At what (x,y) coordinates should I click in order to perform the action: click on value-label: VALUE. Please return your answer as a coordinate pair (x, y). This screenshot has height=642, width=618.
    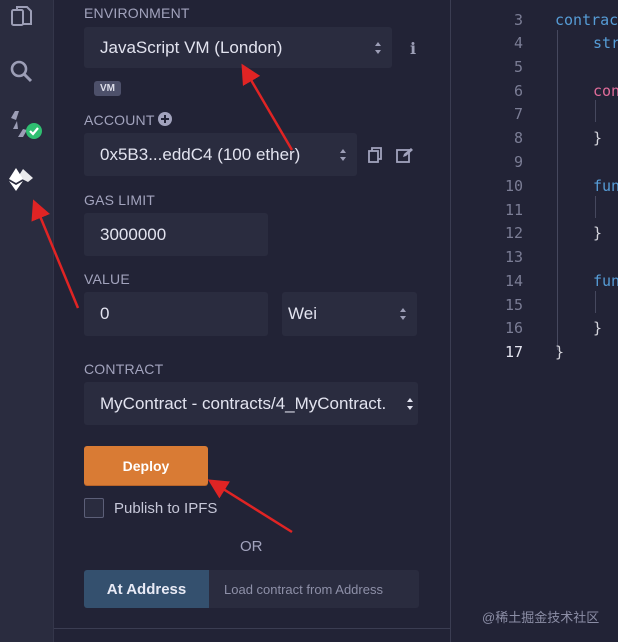
    Looking at the image, I should click on (107, 279).